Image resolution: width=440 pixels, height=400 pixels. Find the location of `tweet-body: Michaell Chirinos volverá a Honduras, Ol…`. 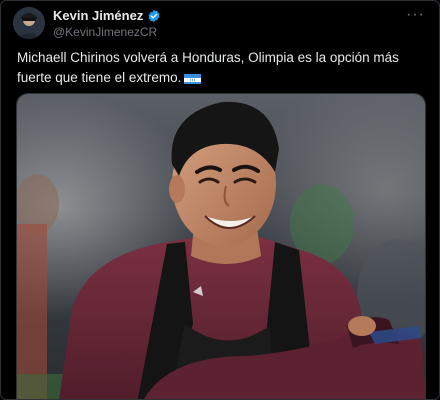

tweet-body: Michaell Chirinos volverá a Honduras, Ol… is located at coordinates (208, 67).